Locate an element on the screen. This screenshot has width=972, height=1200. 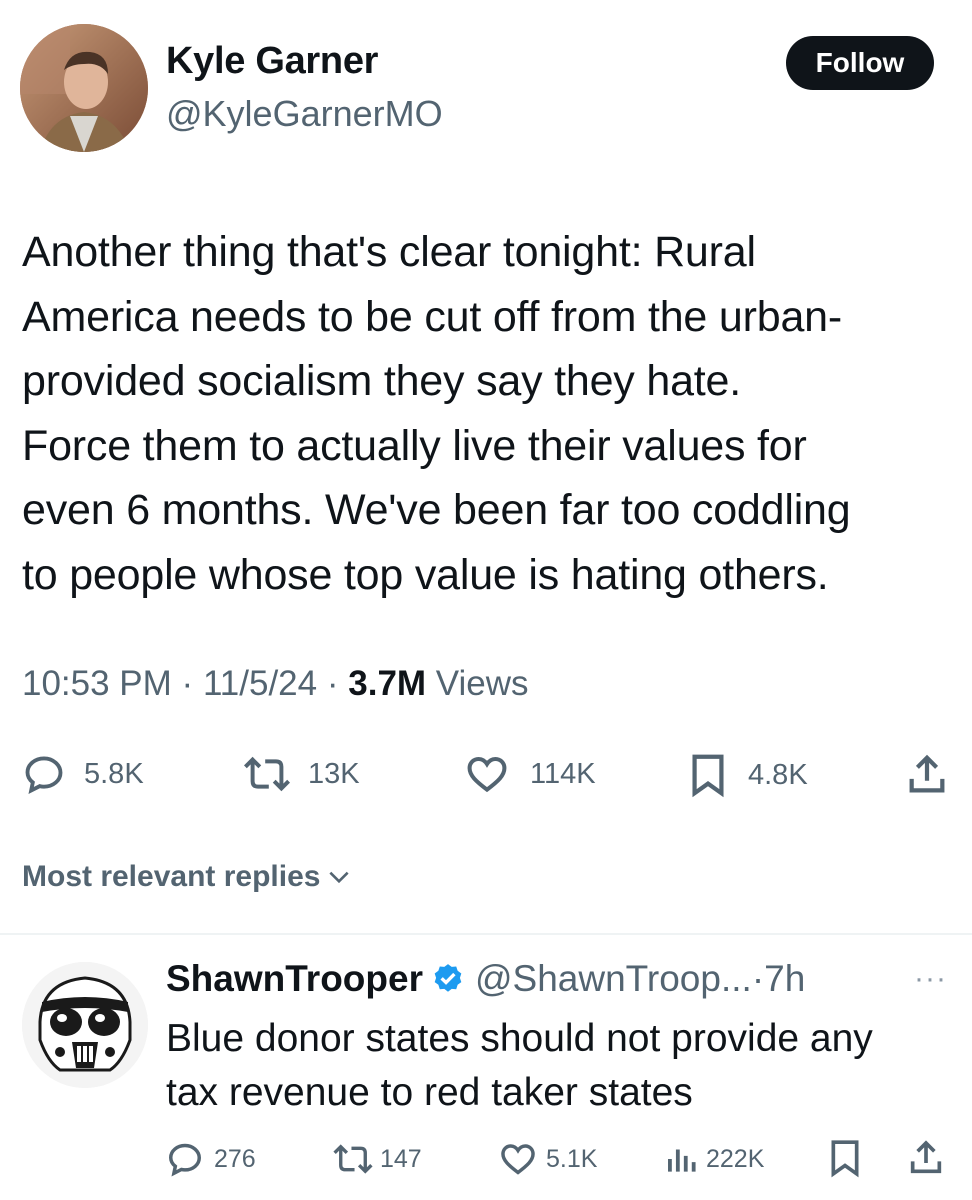
reply-avatar is located at coordinates (85, 1025).